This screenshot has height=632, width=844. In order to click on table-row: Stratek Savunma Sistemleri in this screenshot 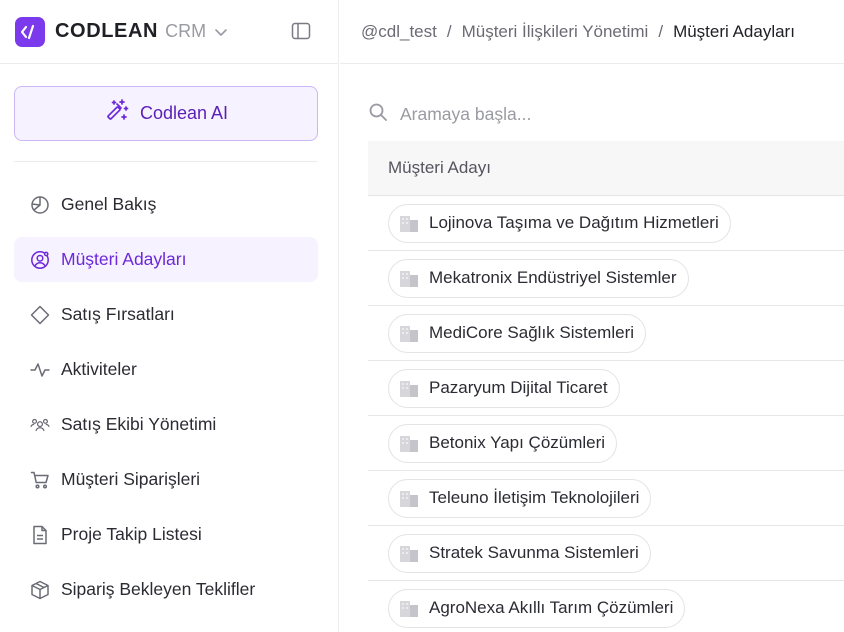, I will do `click(606, 553)`.